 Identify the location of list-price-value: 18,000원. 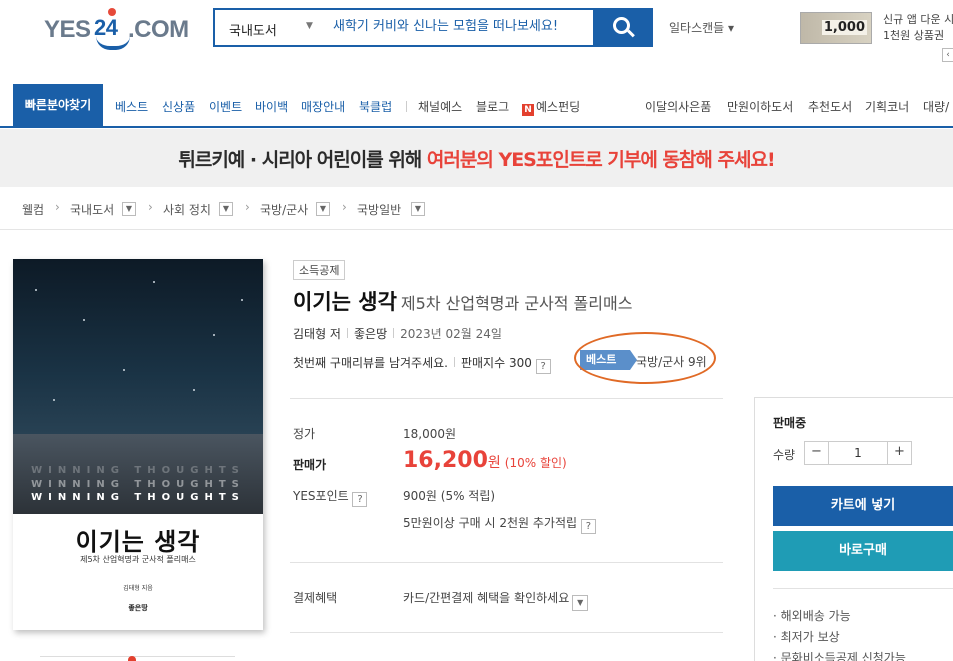
(430, 434).